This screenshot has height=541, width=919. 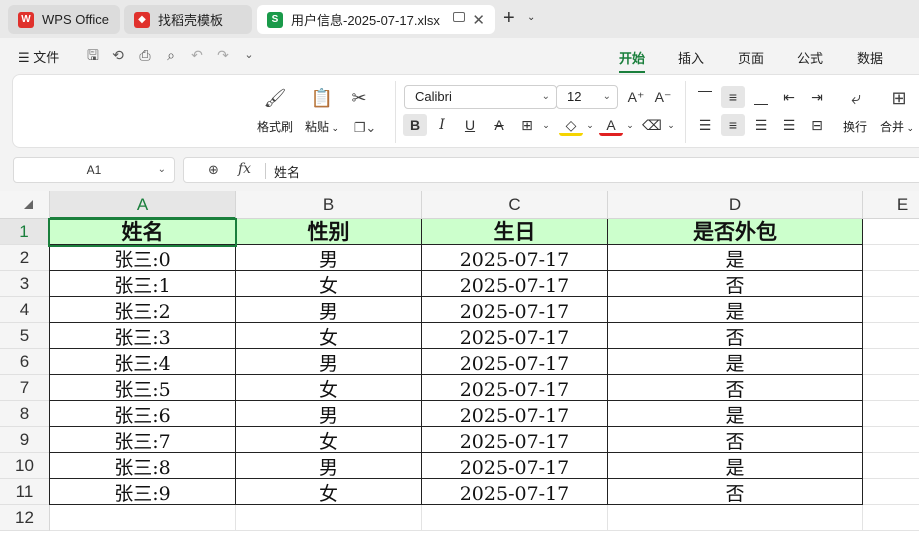 What do you see at coordinates (322, 126) in the screenshot?
I see `paste-button: 粘贴 ⌄` at bounding box center [322, 126].